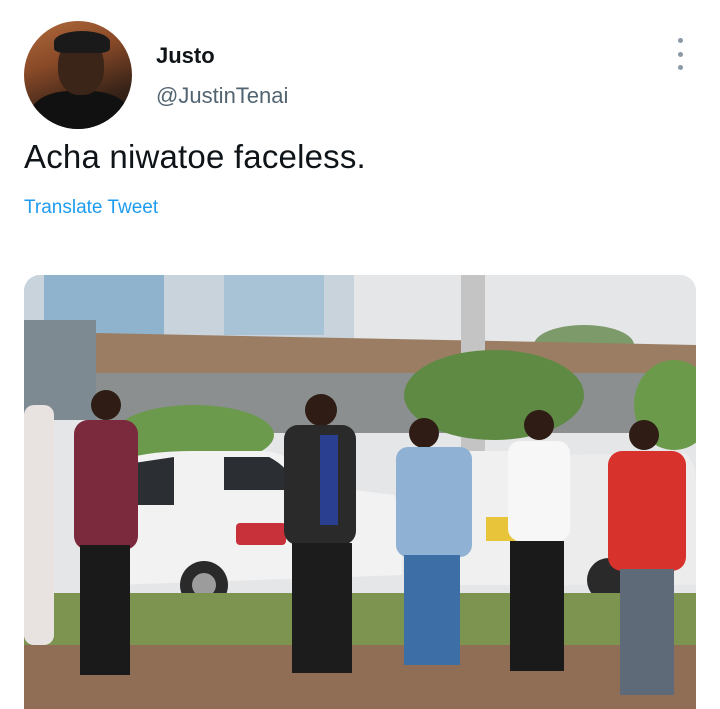 Image resolution: width=720 pixels, height=709 pixels. What do you see at coordinates (78, 75) in the screenshot?
I see `avatar` at bounding box center [78, 75].